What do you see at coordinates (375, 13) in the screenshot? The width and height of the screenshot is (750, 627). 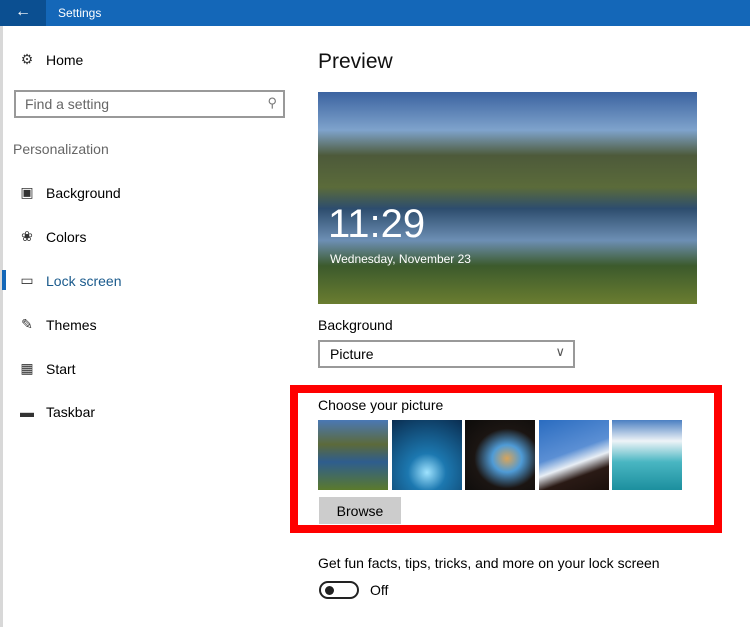 I see `title-bar` at bounding box center [375, 13].